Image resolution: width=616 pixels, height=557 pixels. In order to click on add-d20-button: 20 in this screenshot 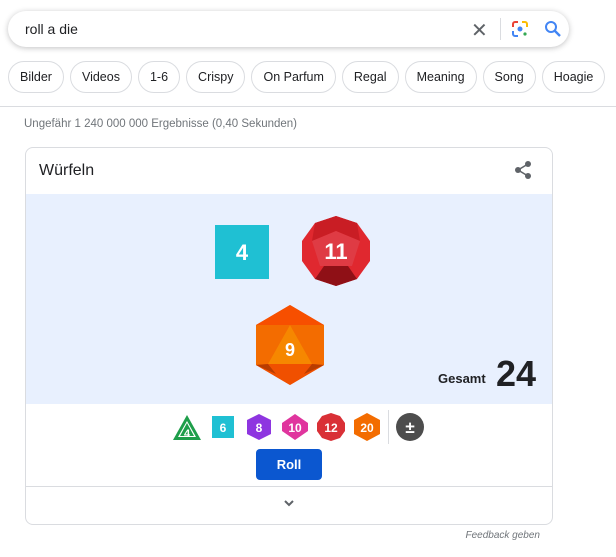, I will do `click(367, 427)`.